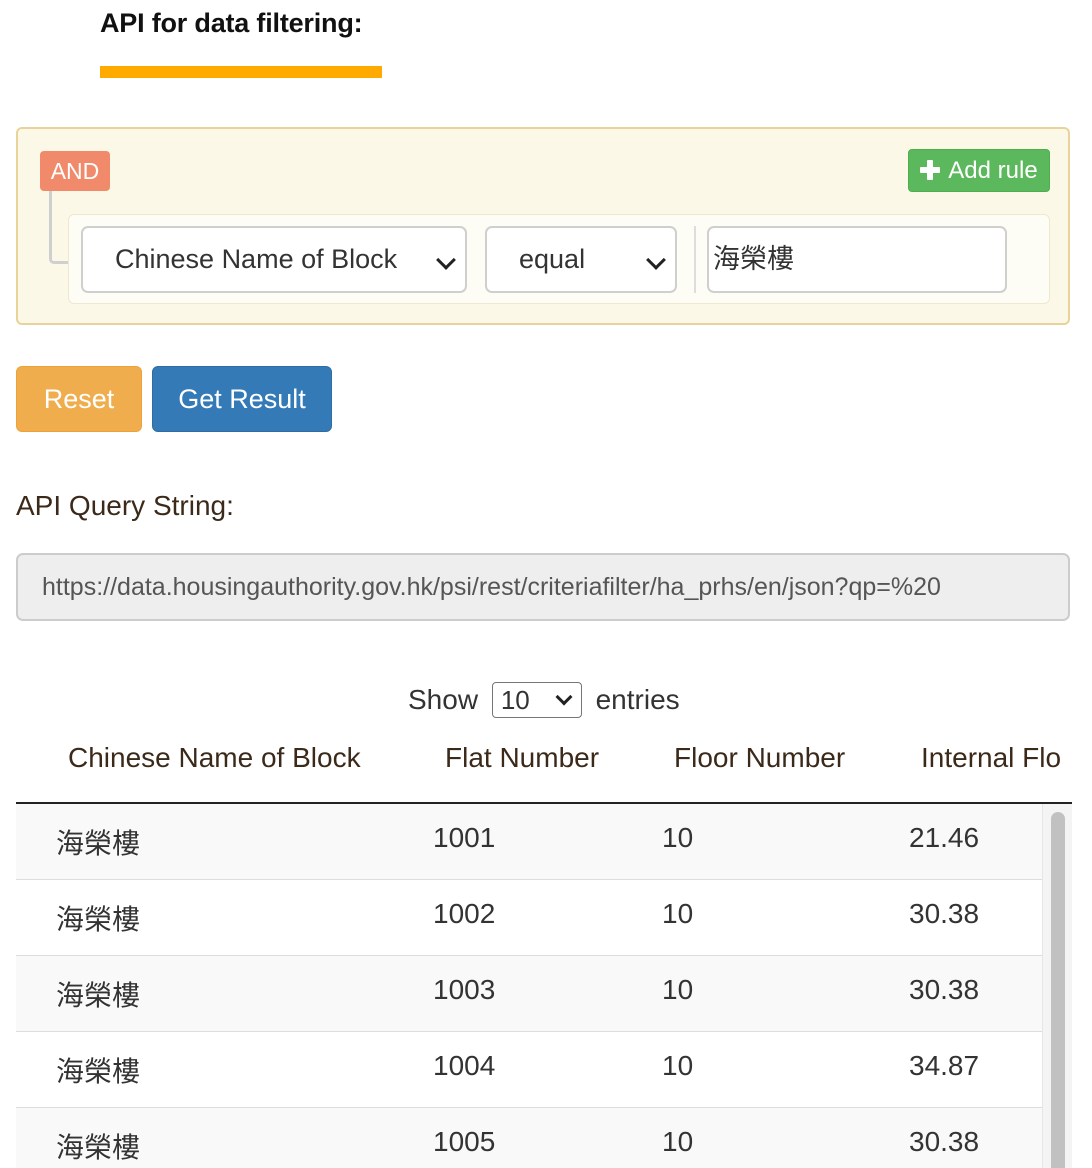 Image resolution: width=1092 pixels, height=1168 pixels. I want to click on add-rule-label: Add rule, so click(993, 170).